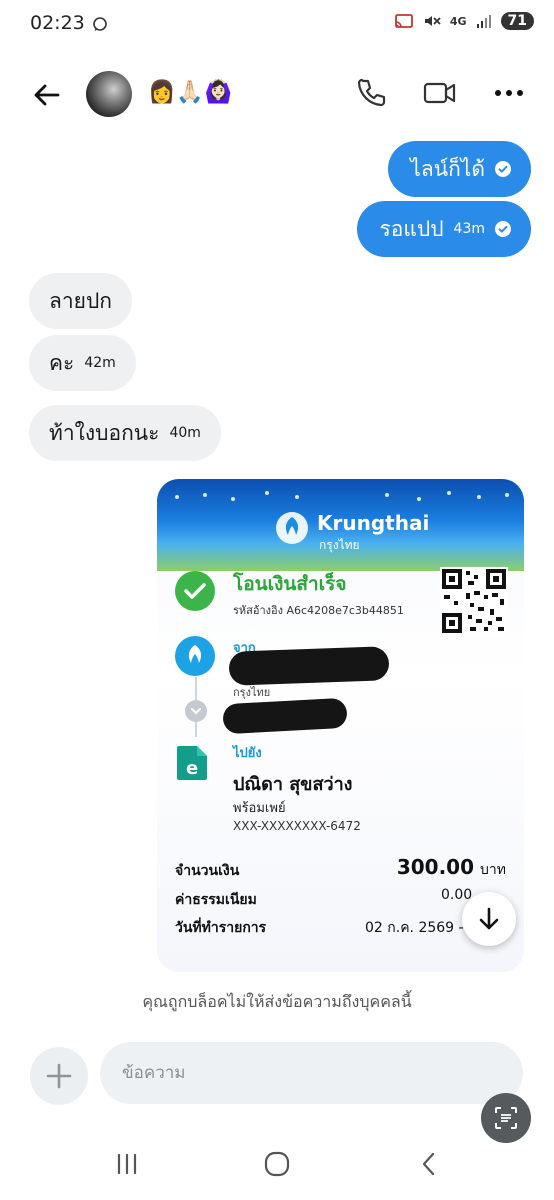 The height and width of the screenshot is (1200, 554). I want to click on bank-name-thai: กรุงไทย, so click(339, 545).